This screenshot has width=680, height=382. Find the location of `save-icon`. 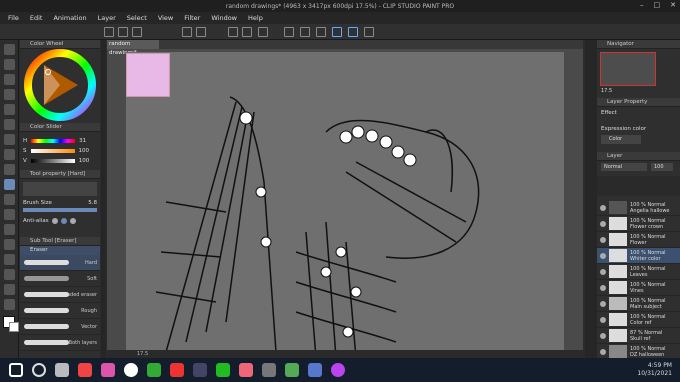

save-icon is located at coordinates (137, 32).